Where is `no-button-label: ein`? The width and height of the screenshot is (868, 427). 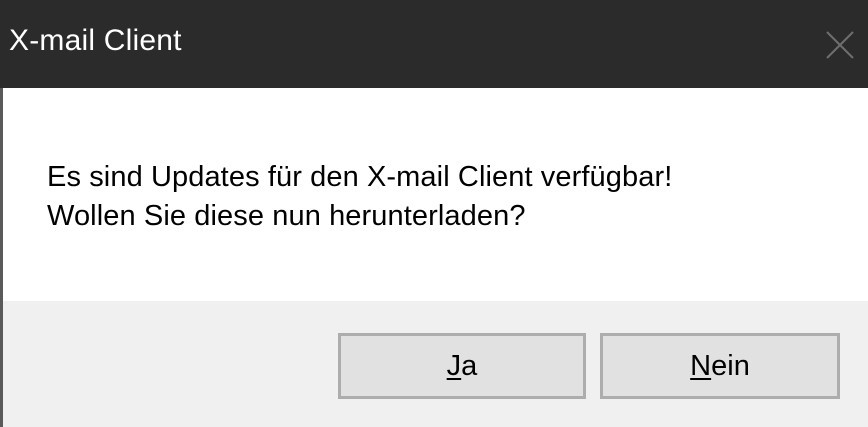 no-button-label: ein is located at coordinates (730, 366).